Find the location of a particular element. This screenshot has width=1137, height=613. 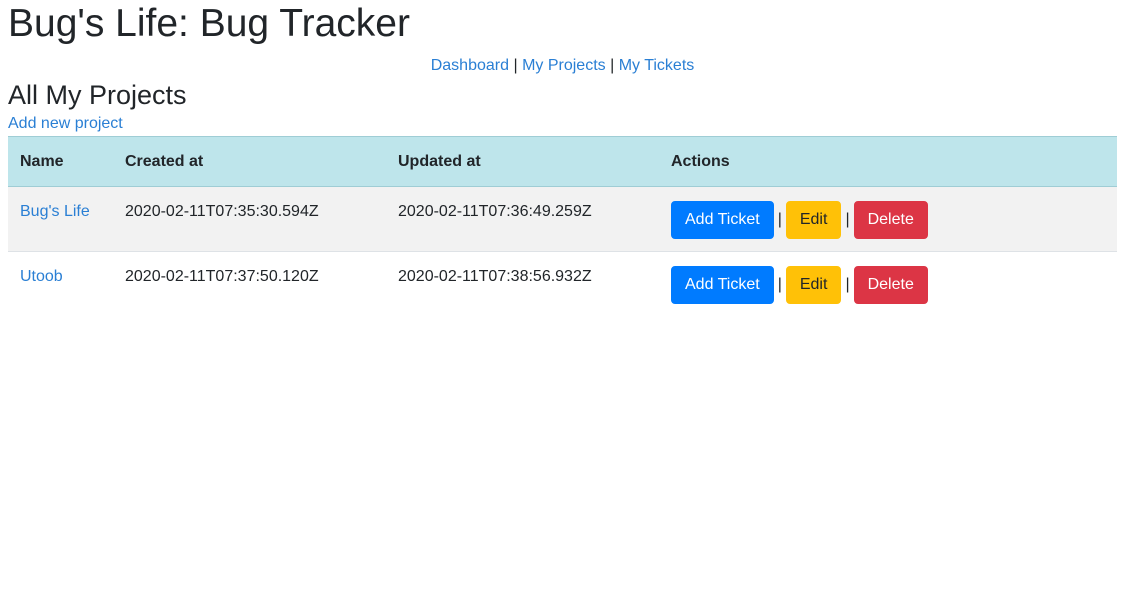

updated-at-value: 2020-02-11T07:38:56.932Z is located at coordinates (495, 276).